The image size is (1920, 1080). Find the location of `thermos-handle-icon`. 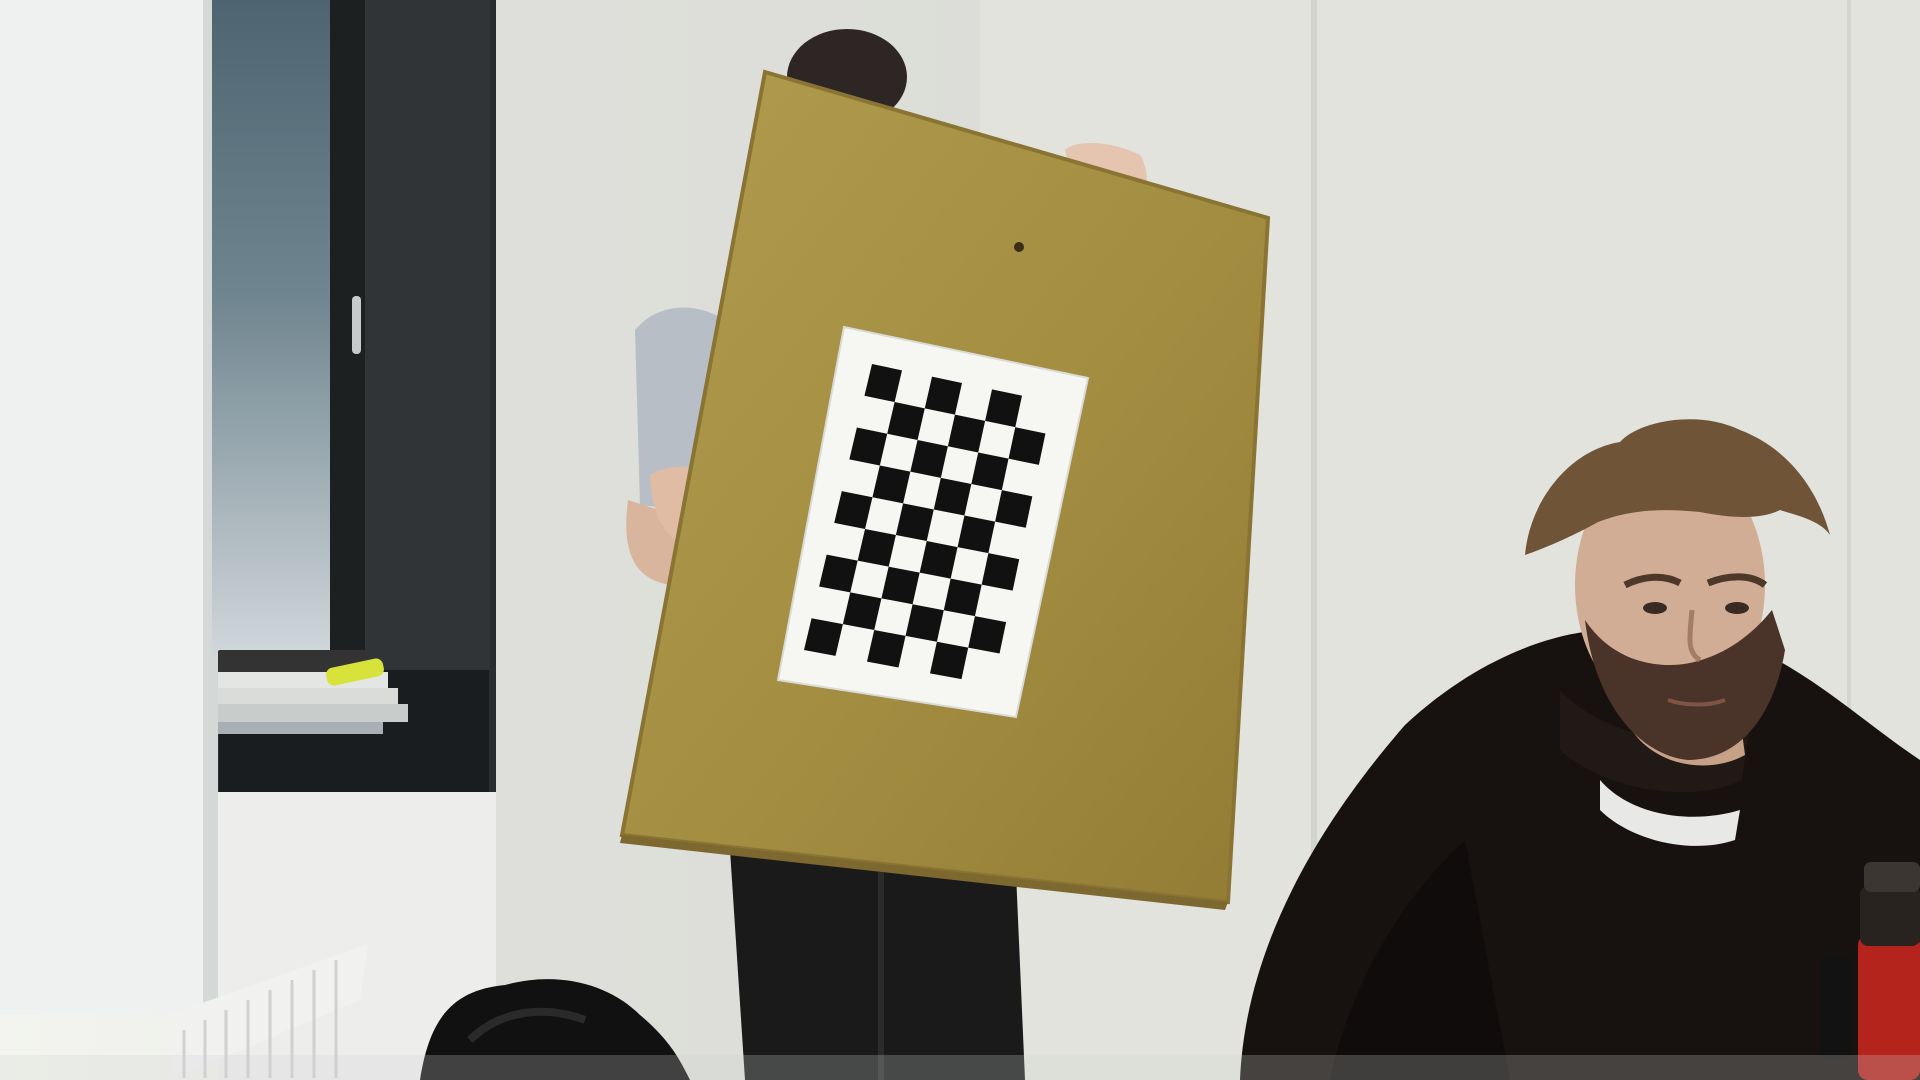

thermos-handle-icon is located at coordinates (1835, 1007).